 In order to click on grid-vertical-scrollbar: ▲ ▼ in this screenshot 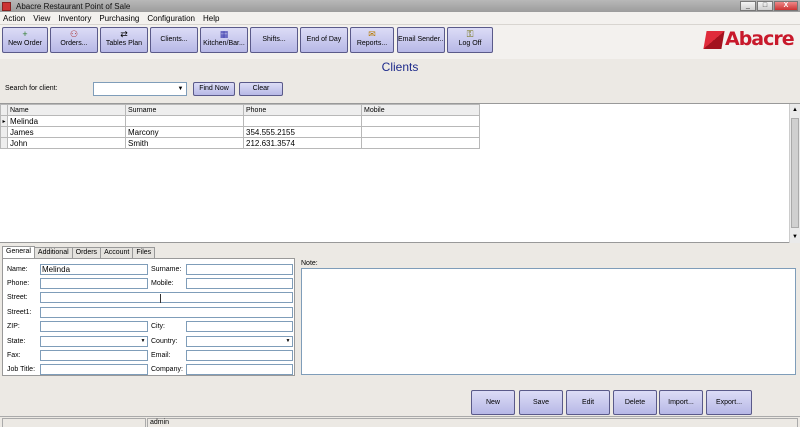, I will do `click(794, 173)`.